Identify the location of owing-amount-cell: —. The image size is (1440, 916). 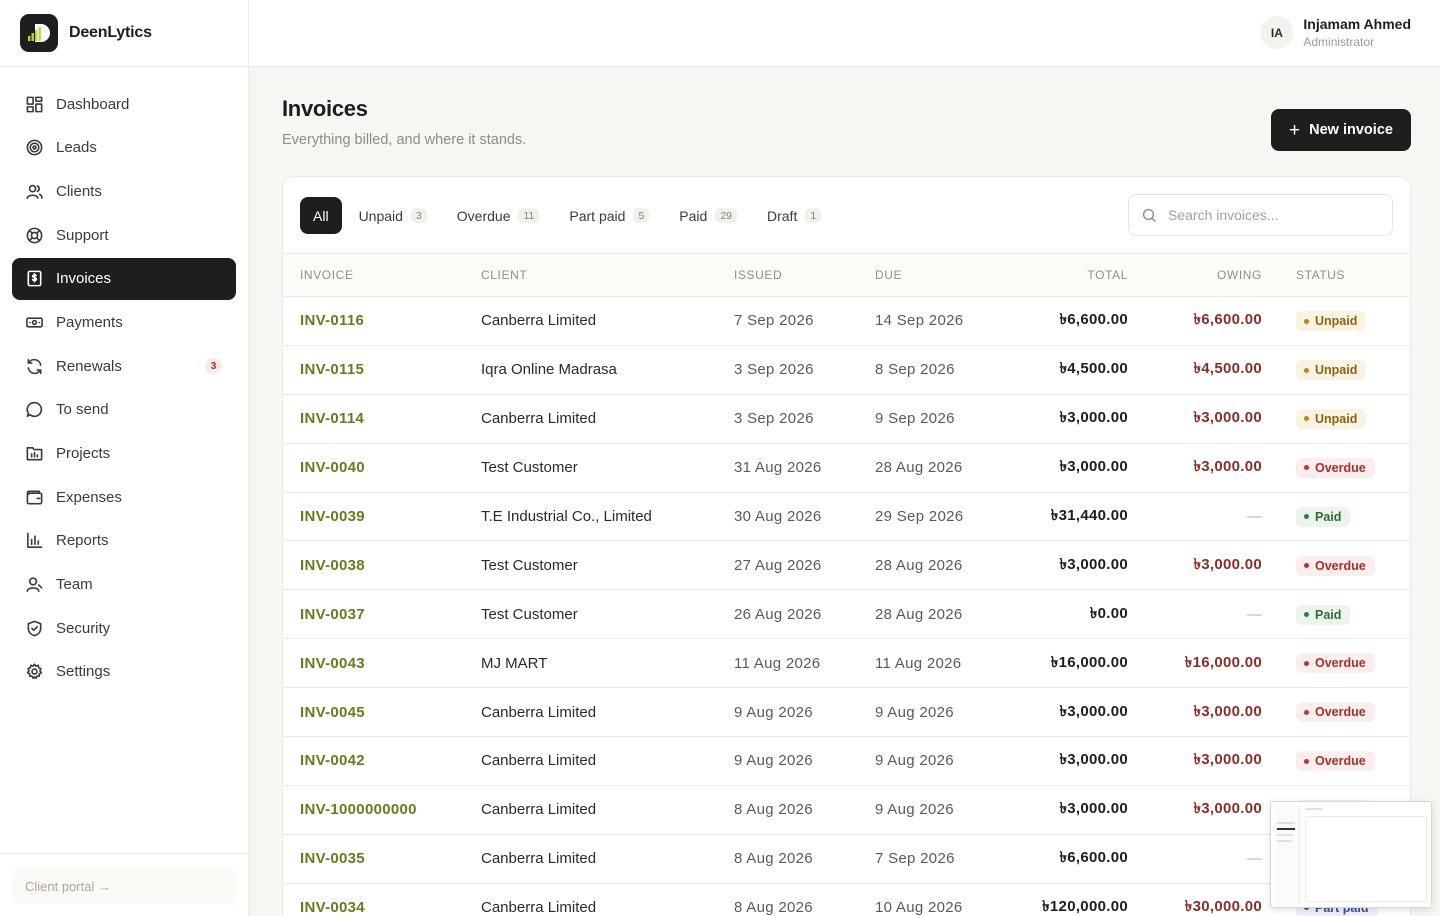
(1195, 517).